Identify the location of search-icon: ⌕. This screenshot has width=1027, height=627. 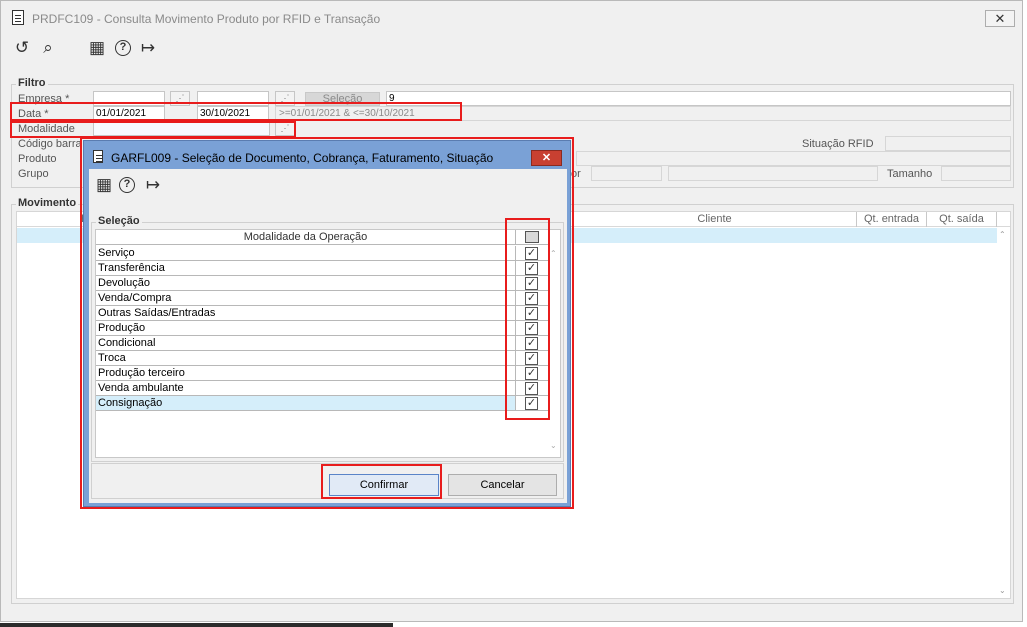
(48, 48).